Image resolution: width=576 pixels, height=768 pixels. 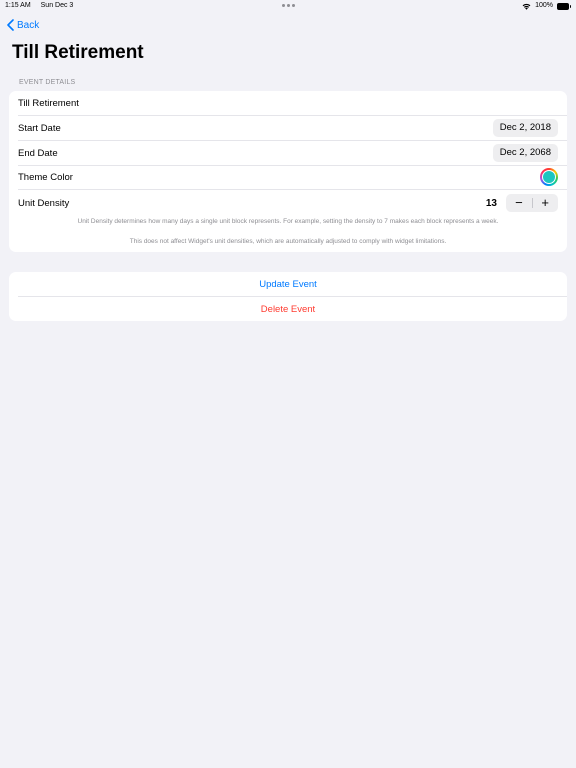 What do you see at coordinates (47, 82) in the screenshot?
I see `section-header-event-details: EVENT DETAILS` at bounding box center [47, 82].